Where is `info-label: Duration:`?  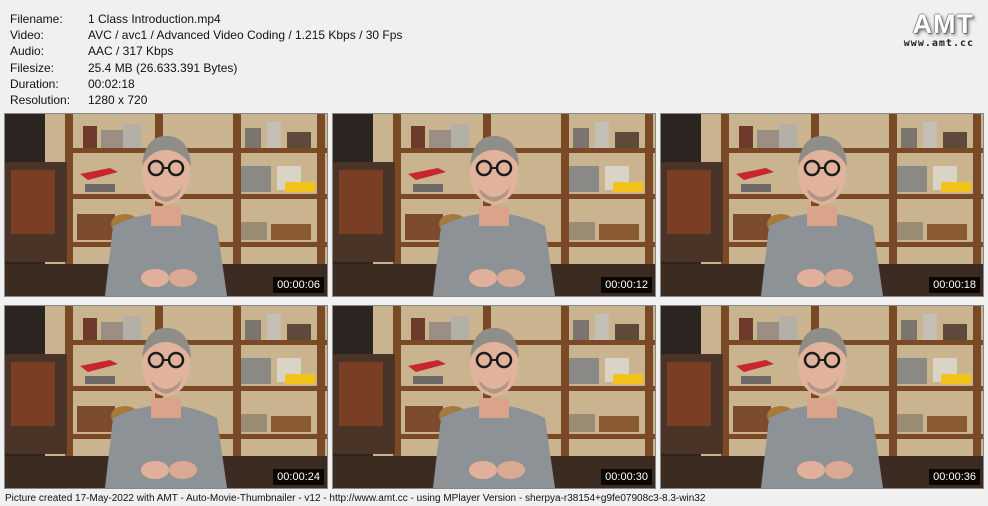
info-label: Duration: is located at coordinates (34, 83).